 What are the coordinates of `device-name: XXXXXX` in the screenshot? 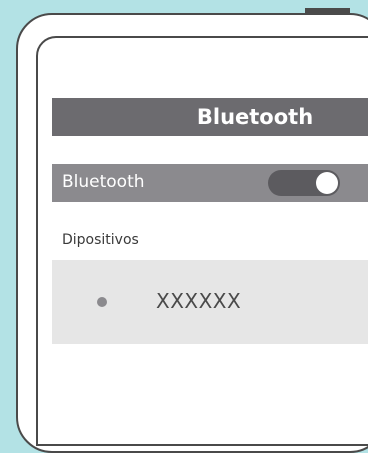 It's located at (199, 301).